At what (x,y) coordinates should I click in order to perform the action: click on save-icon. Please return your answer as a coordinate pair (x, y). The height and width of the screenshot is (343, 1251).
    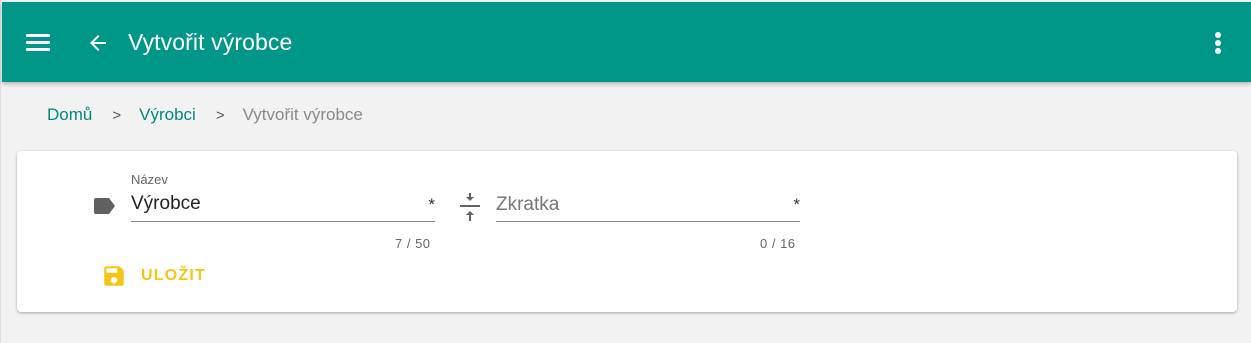
    Looking at the image, I should click on (114, 276).